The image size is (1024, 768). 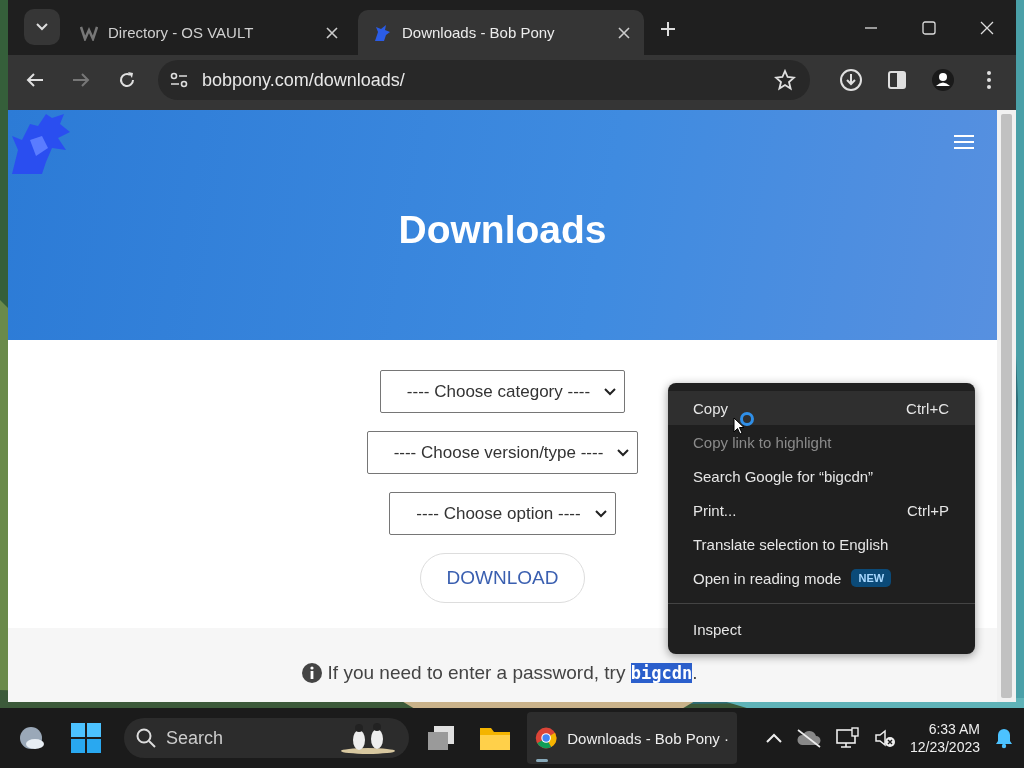 I want to click on password-note: If you need to enter a password, try bigcdn., so click(x=512, y=673).